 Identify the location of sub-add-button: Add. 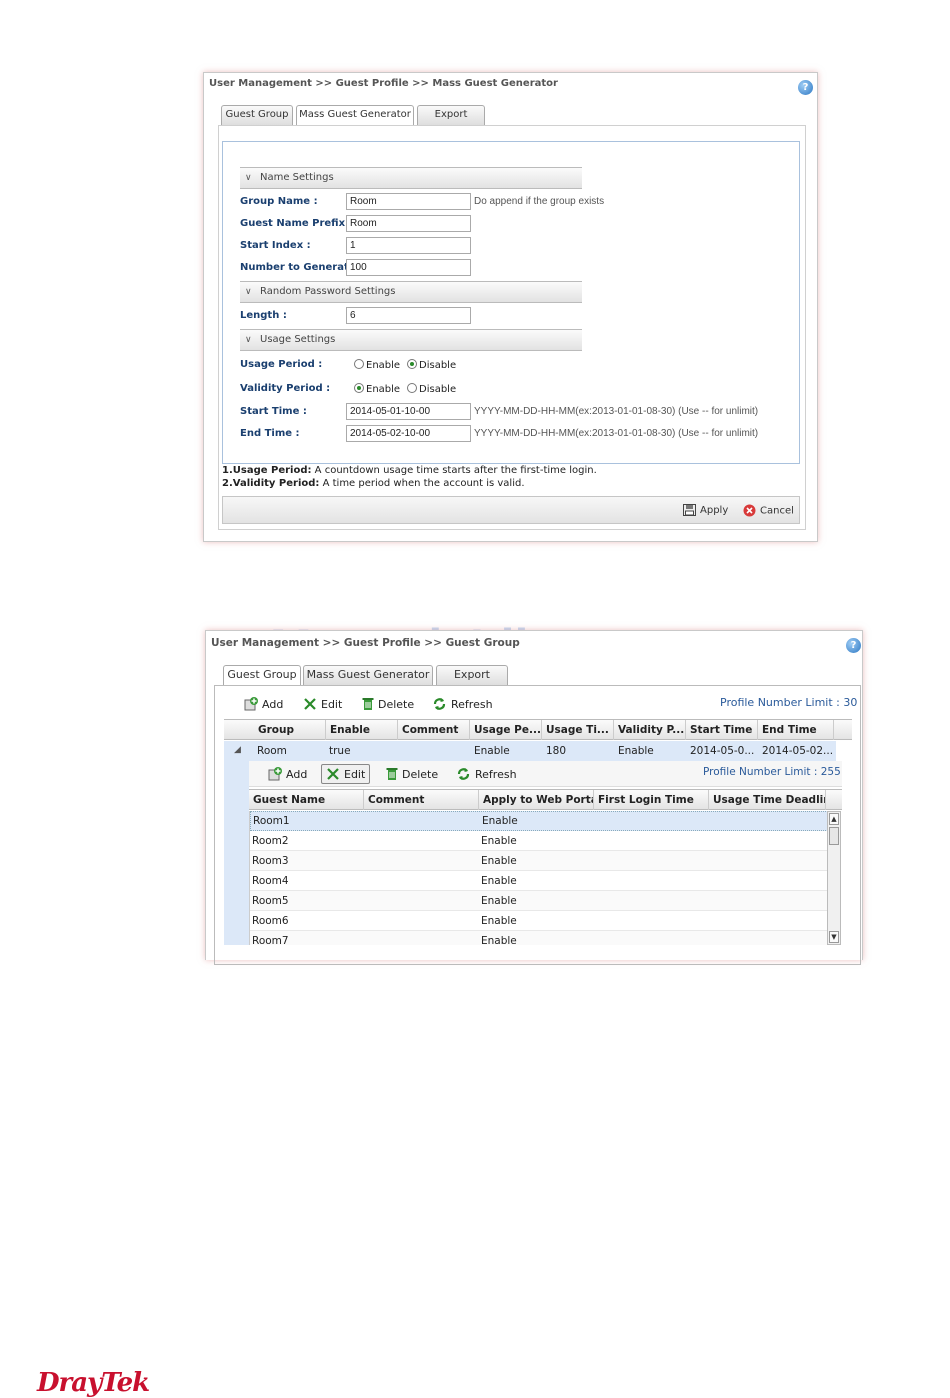
(287, 774).